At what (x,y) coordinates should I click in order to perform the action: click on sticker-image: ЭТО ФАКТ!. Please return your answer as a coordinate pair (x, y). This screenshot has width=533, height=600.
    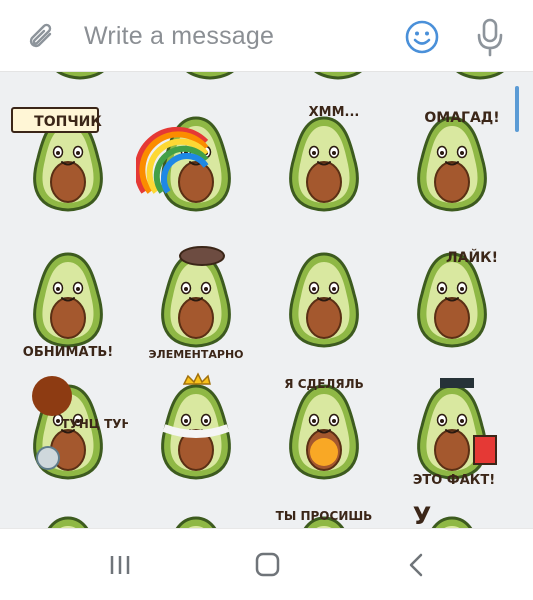
    Looking at the image, I should click on (455, 433).